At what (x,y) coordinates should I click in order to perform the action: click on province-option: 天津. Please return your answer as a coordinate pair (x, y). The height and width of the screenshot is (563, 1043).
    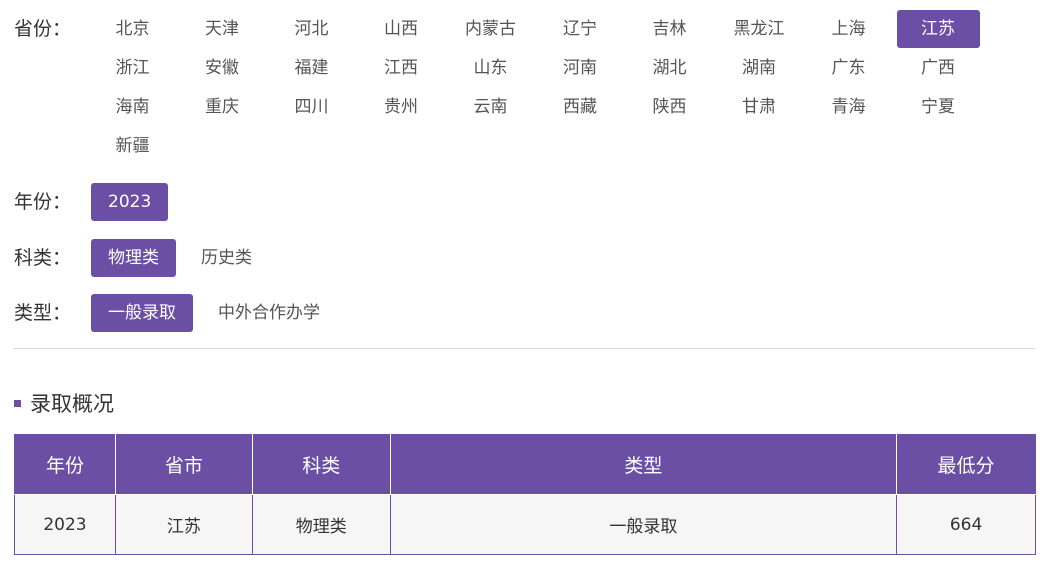
    Looking at the image, I should click on (222, 29).